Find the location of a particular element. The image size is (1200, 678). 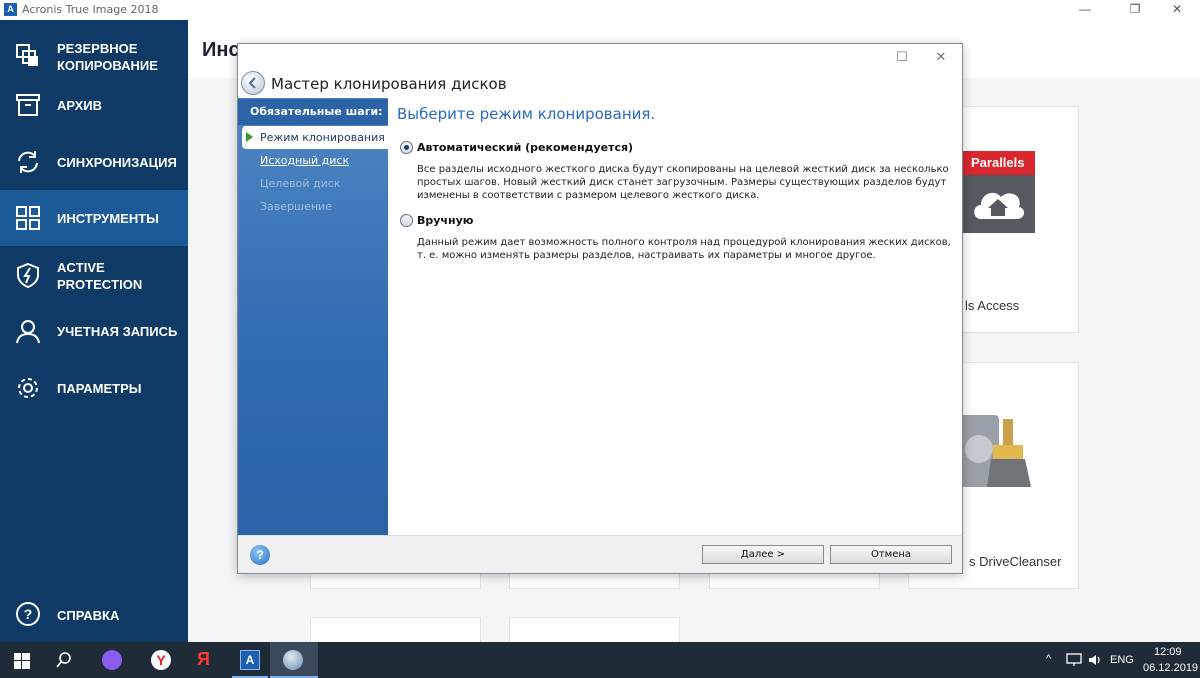

gear-icon is located at coordinates (28, 388).